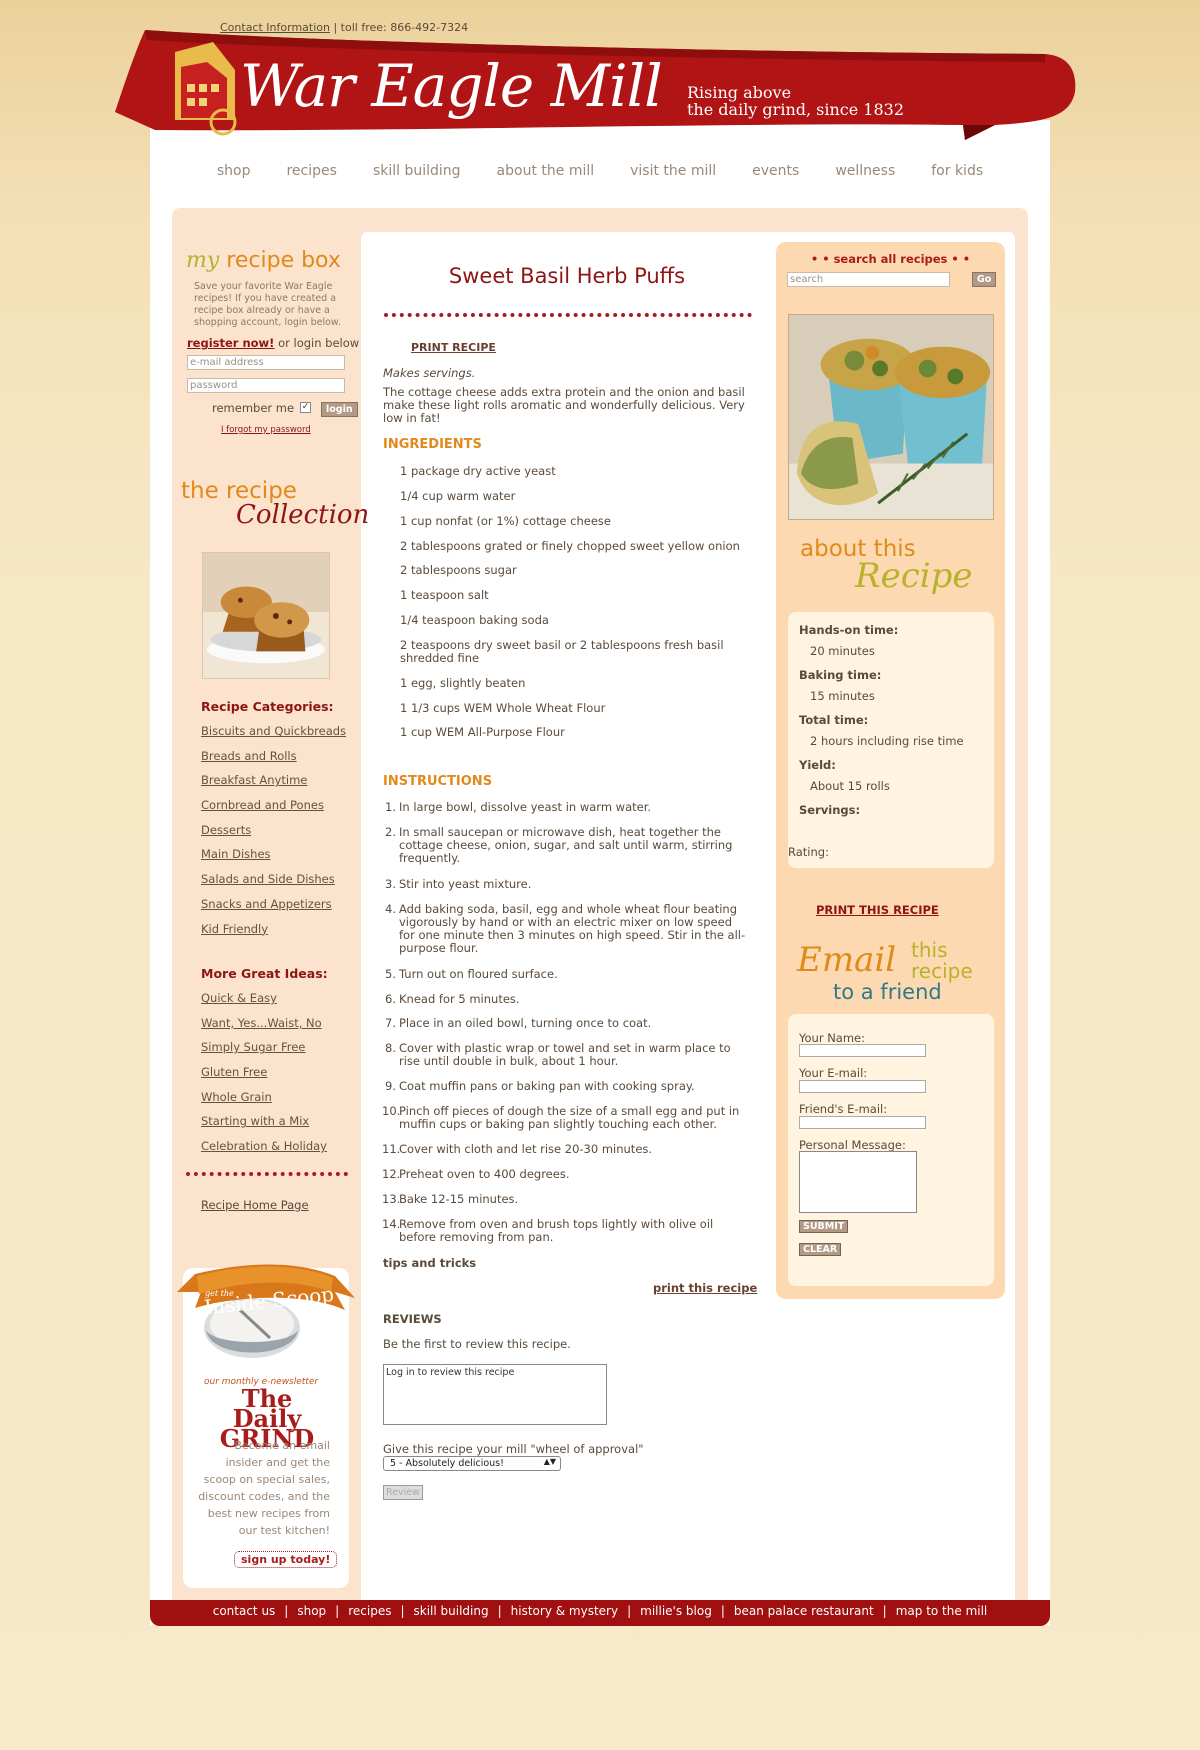  I want to click on about-recipe-title-2: Recipe, so click(914, 576).